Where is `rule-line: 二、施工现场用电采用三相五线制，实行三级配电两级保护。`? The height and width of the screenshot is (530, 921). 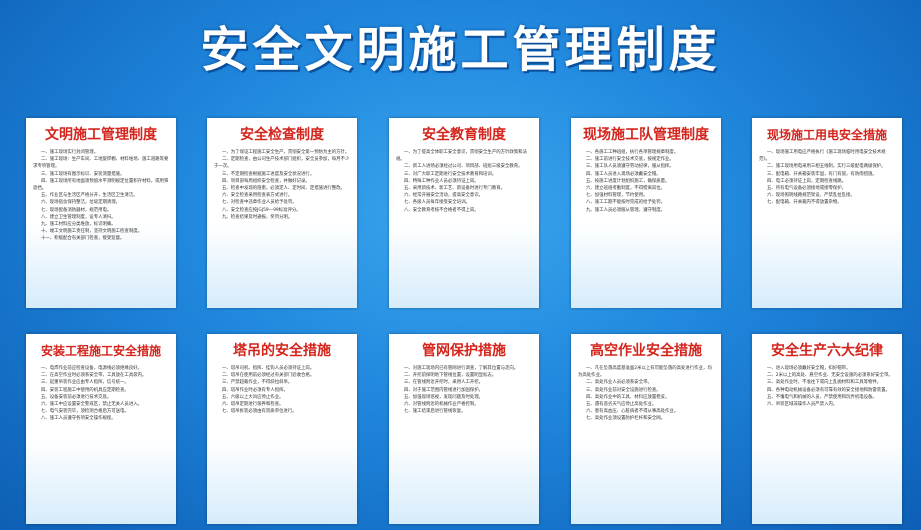 rule-line: 二、施工现场用电采用三相五线制，实行三级配电两级保护。 is located at coordinates (826, 167).